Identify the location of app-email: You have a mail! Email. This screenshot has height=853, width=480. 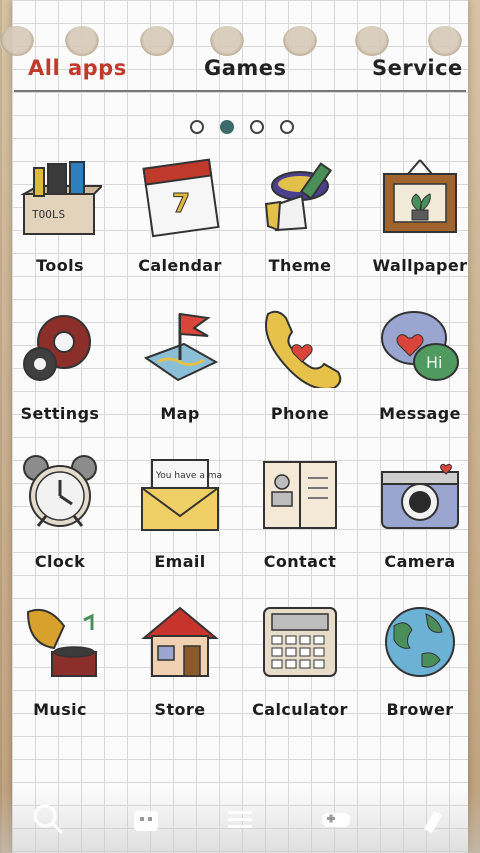
(180, 519).